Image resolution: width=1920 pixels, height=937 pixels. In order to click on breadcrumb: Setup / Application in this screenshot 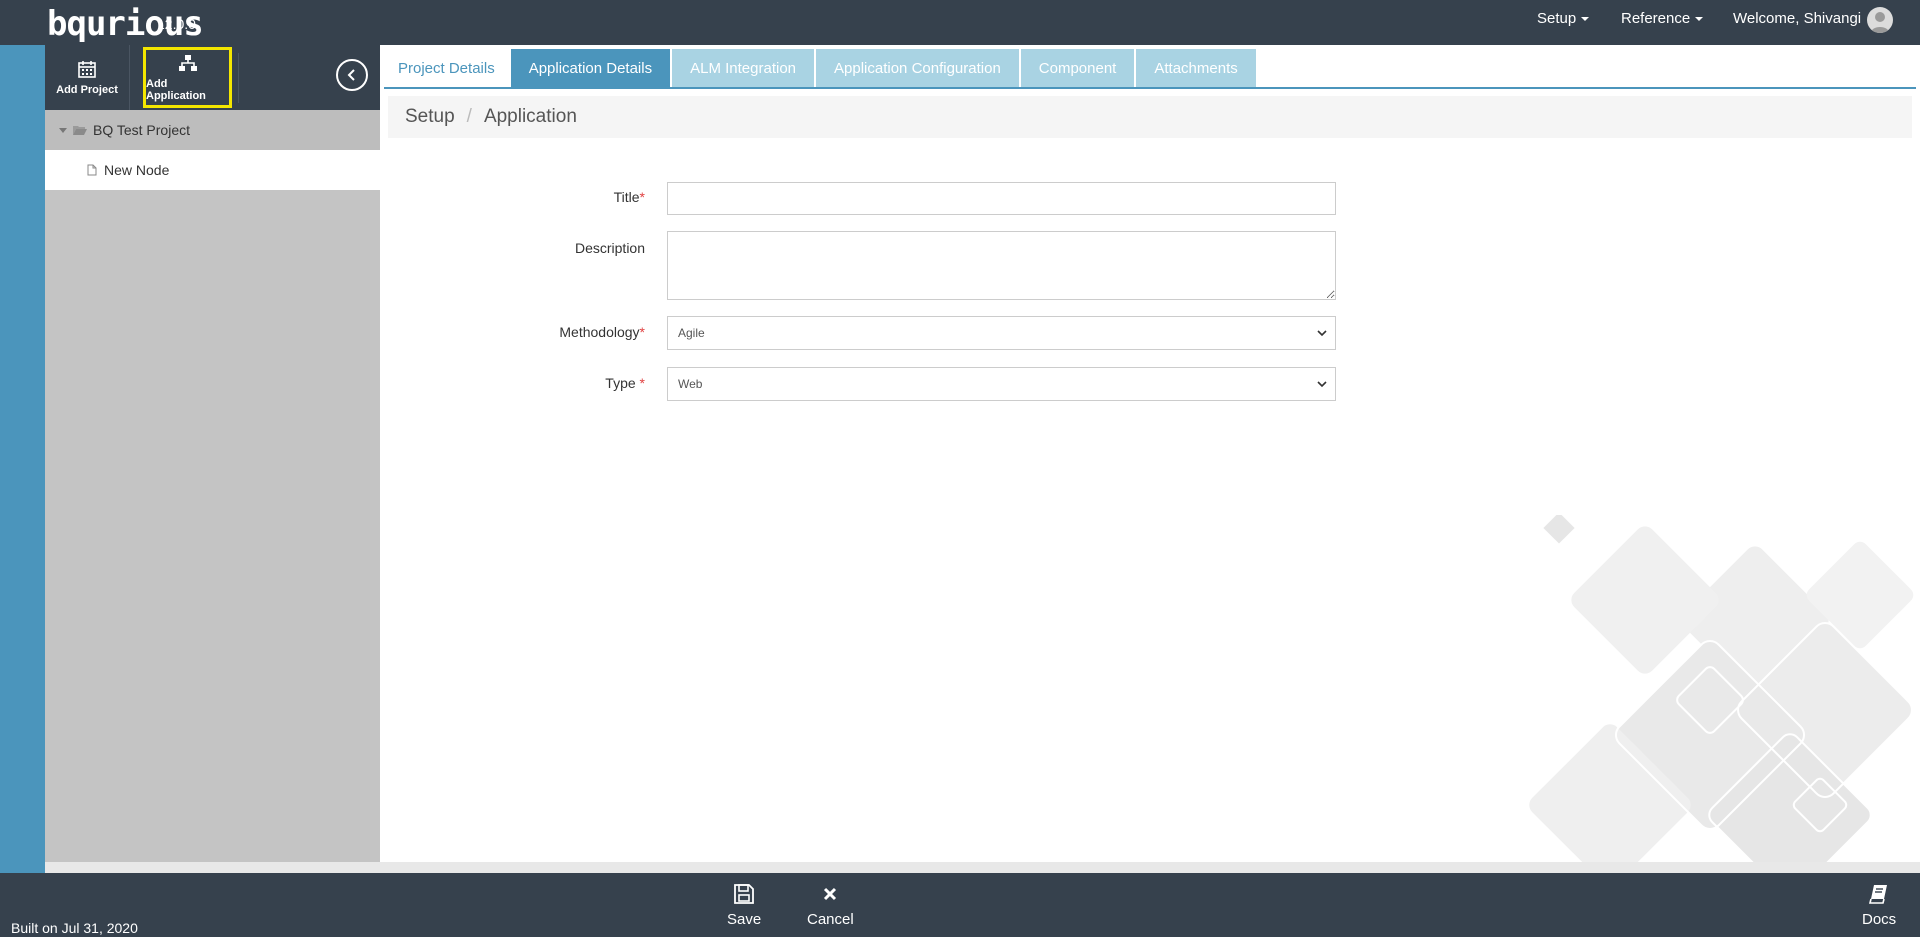, I will do `click(1150, 117)`.